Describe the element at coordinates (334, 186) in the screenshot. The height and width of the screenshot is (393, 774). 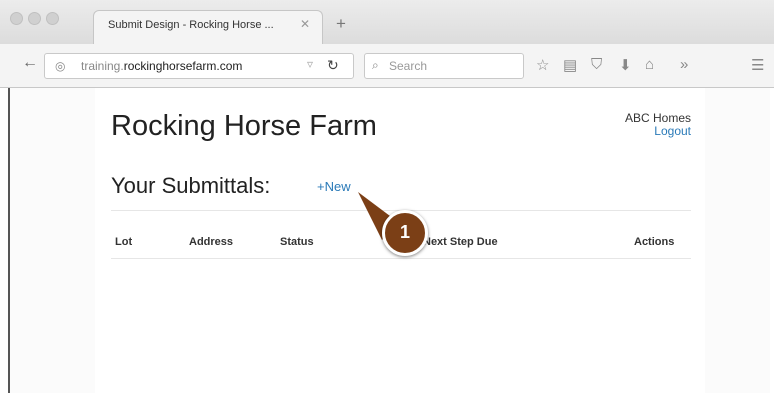
I see `new-submittal-link: +New` at that location.